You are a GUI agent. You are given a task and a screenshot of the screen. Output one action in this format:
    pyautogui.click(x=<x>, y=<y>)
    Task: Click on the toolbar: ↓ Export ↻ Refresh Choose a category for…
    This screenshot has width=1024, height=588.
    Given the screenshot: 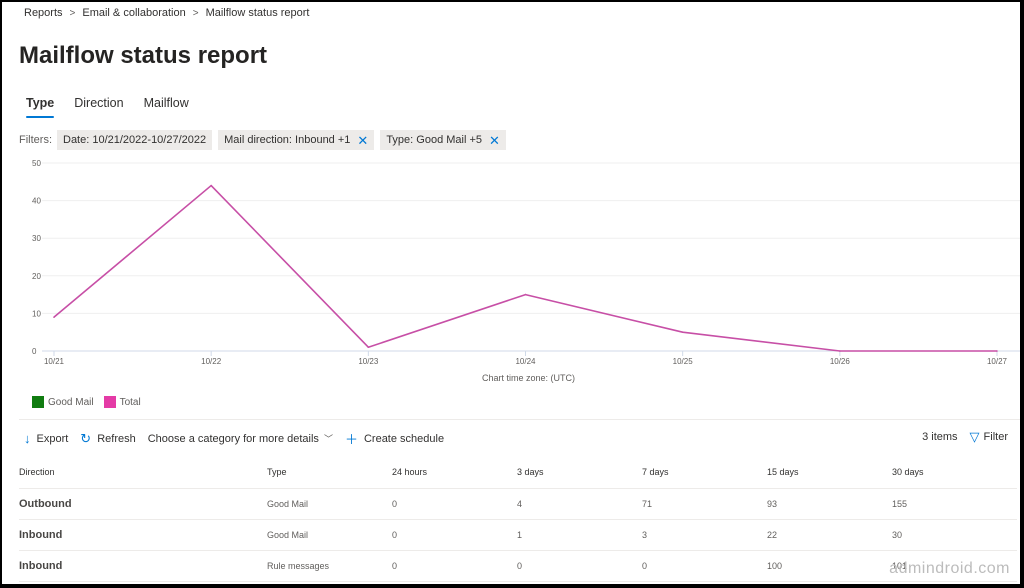 What is the action you would take?
    pyautogui.click(x=240, y=438)
    